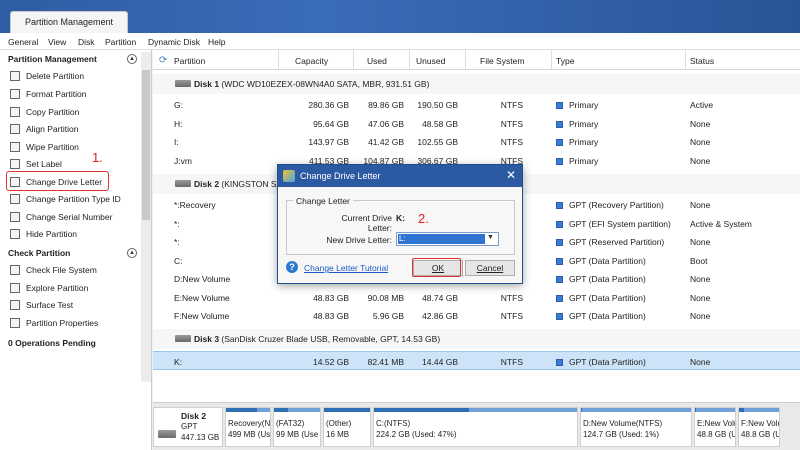 This screenshot has width=800, height=450. Describe the element at coordinates (377, 61) in the screenshot. I see `col-used: Used` at that location.